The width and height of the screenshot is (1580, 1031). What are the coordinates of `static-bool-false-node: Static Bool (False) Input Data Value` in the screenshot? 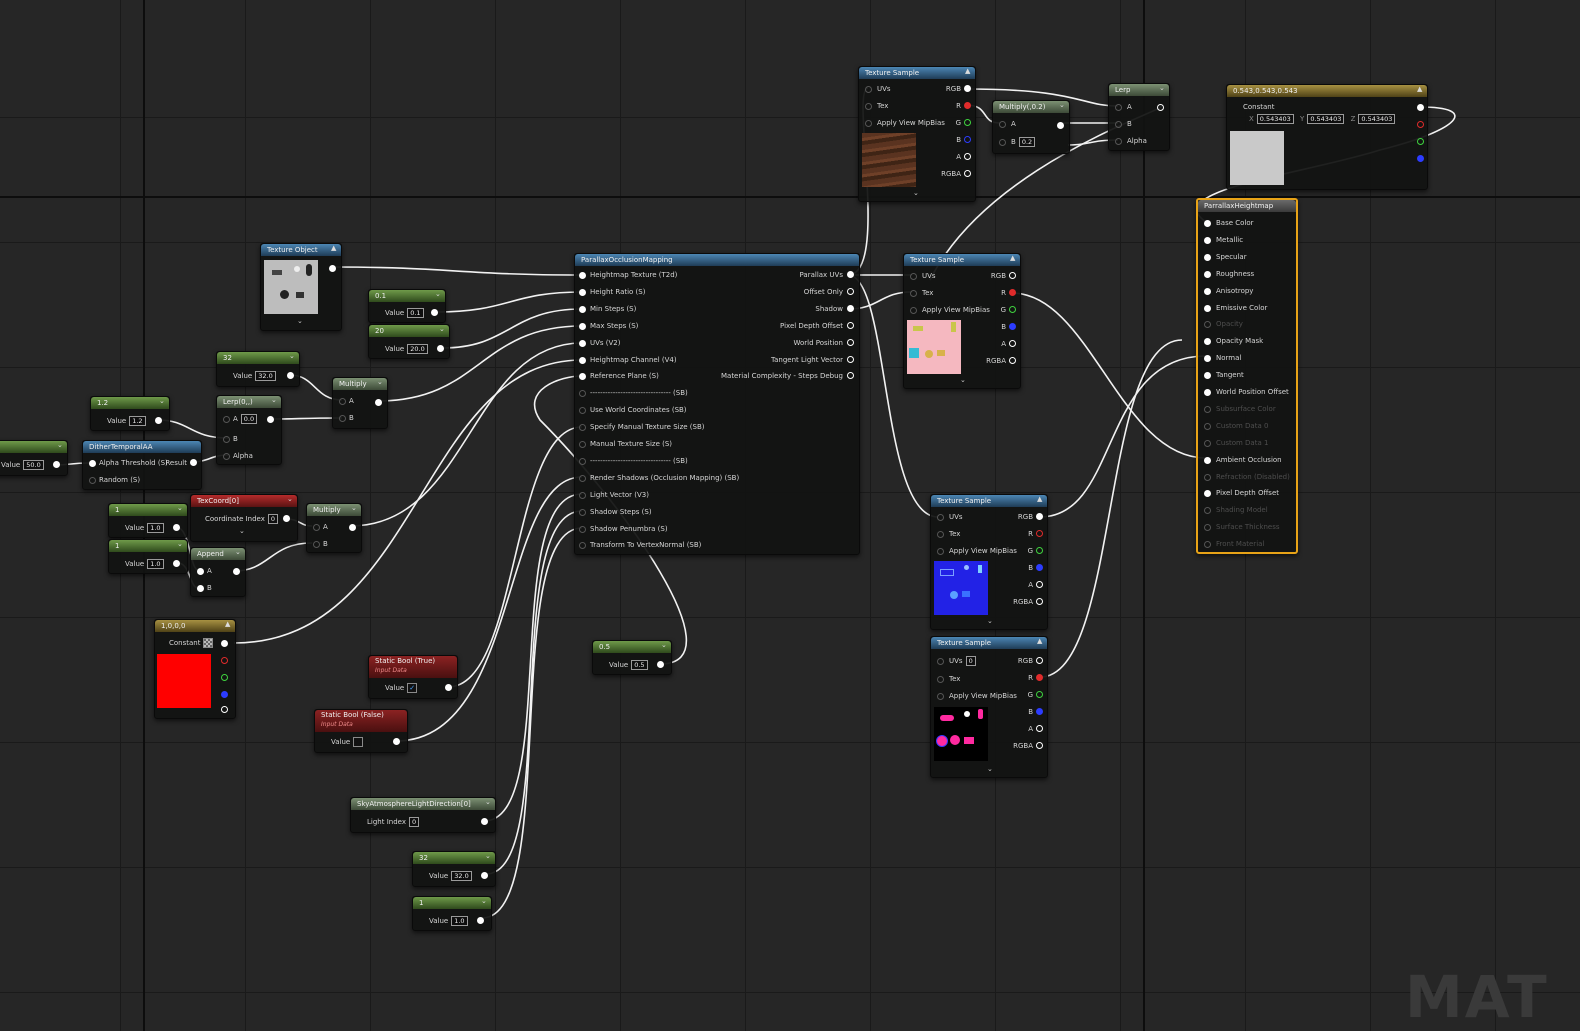 It's located at (361, 731).